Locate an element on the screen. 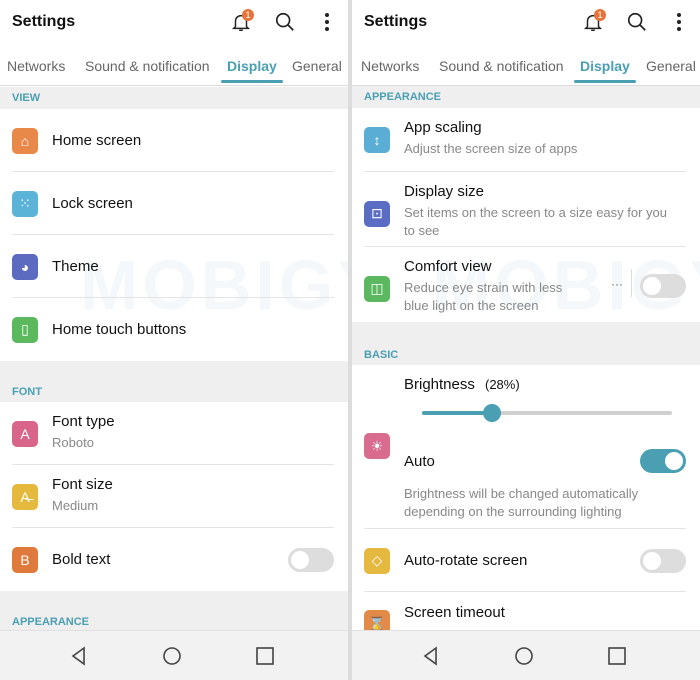 Image resolution: width=700 pixels, height=680 pixels. bold-icon: B is located at coordinates (25, 559).